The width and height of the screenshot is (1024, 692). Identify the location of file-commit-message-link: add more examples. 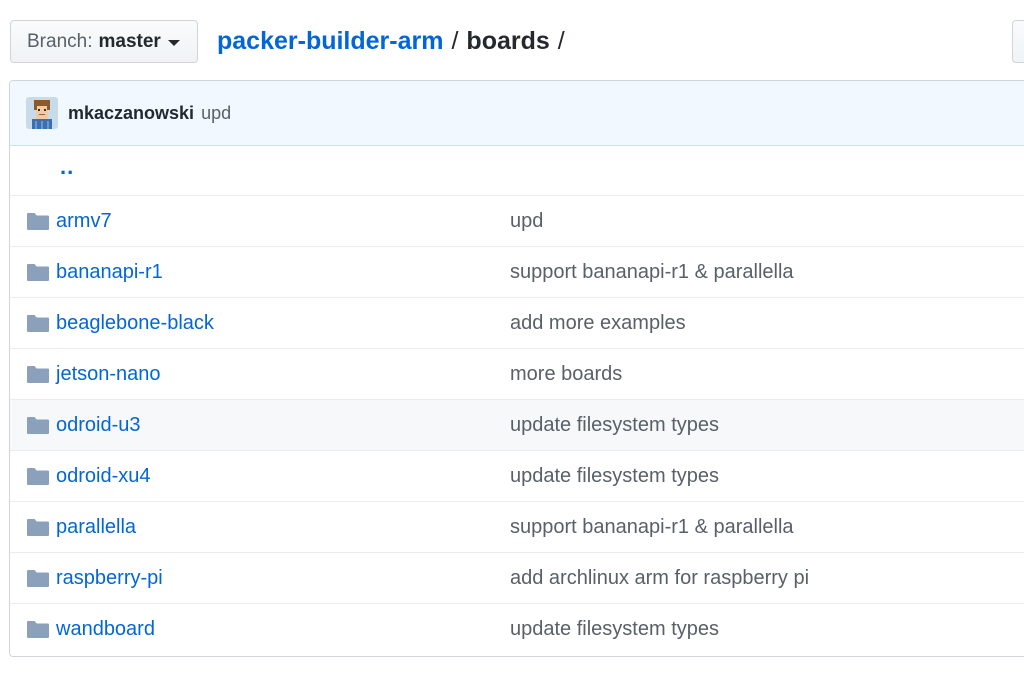
(598, 323).